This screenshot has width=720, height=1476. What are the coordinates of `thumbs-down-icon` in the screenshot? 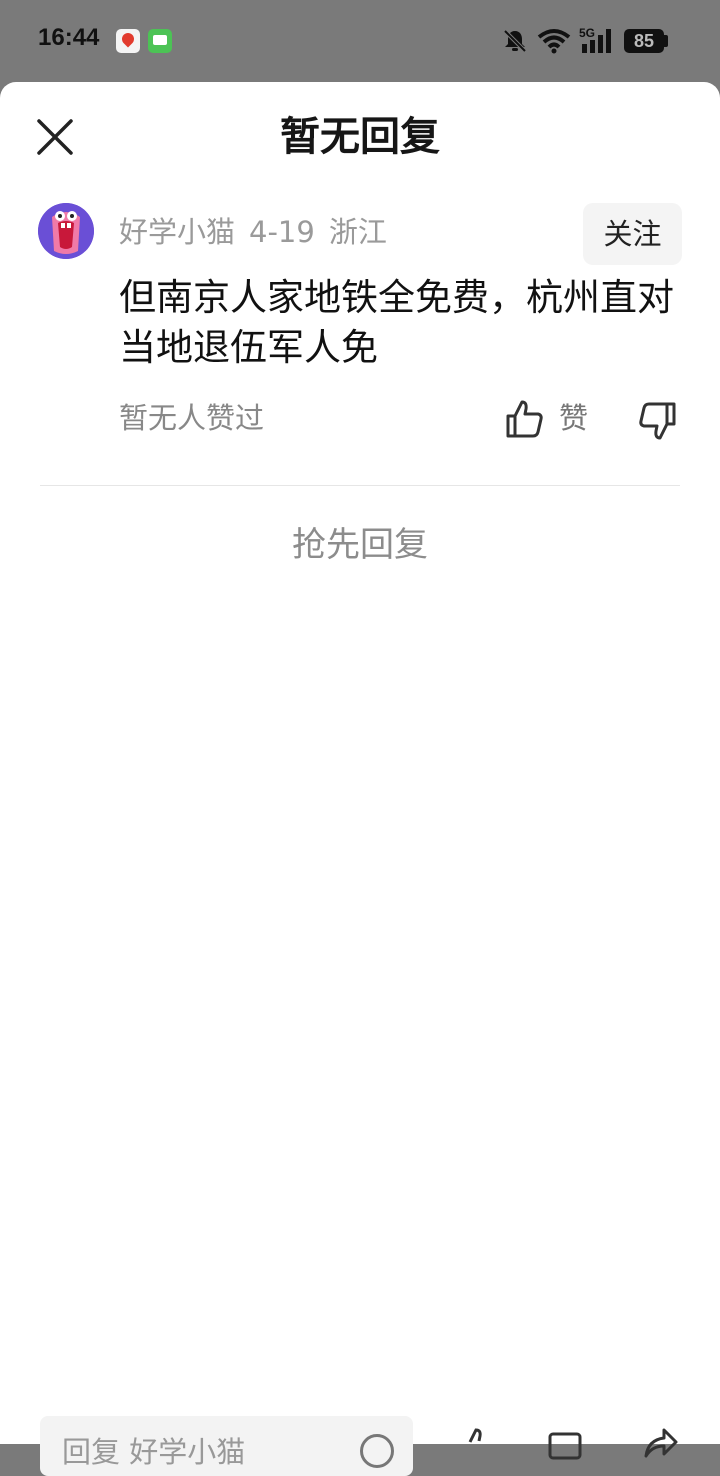 It's located at (657, 421).